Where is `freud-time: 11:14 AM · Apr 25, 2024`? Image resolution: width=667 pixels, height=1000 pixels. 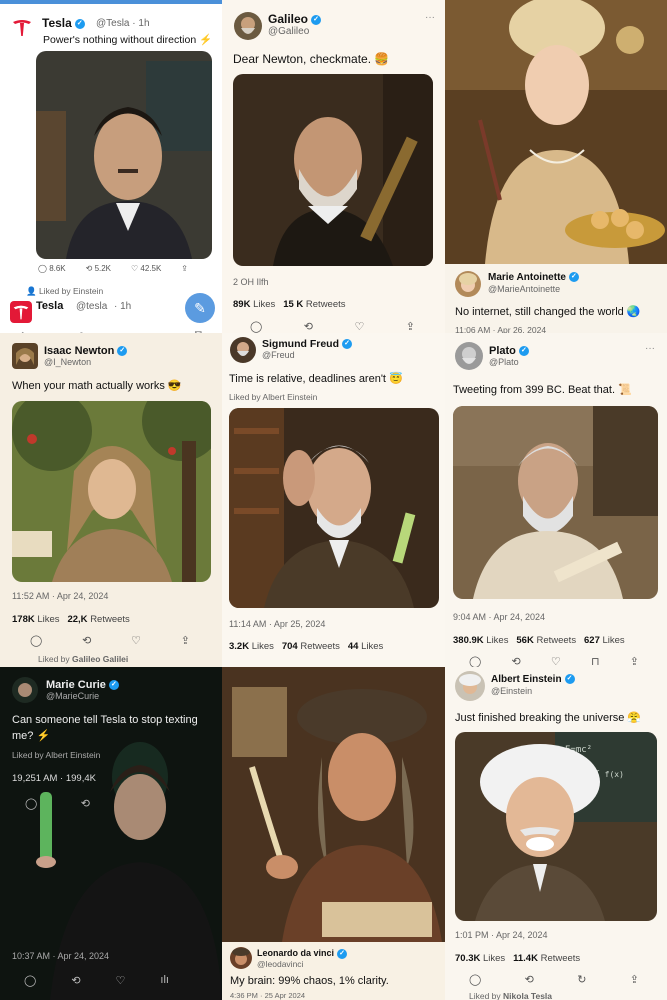
freud-time: 11:14 AM · Apr 25, 2024 is located at coordinates (277, 624).